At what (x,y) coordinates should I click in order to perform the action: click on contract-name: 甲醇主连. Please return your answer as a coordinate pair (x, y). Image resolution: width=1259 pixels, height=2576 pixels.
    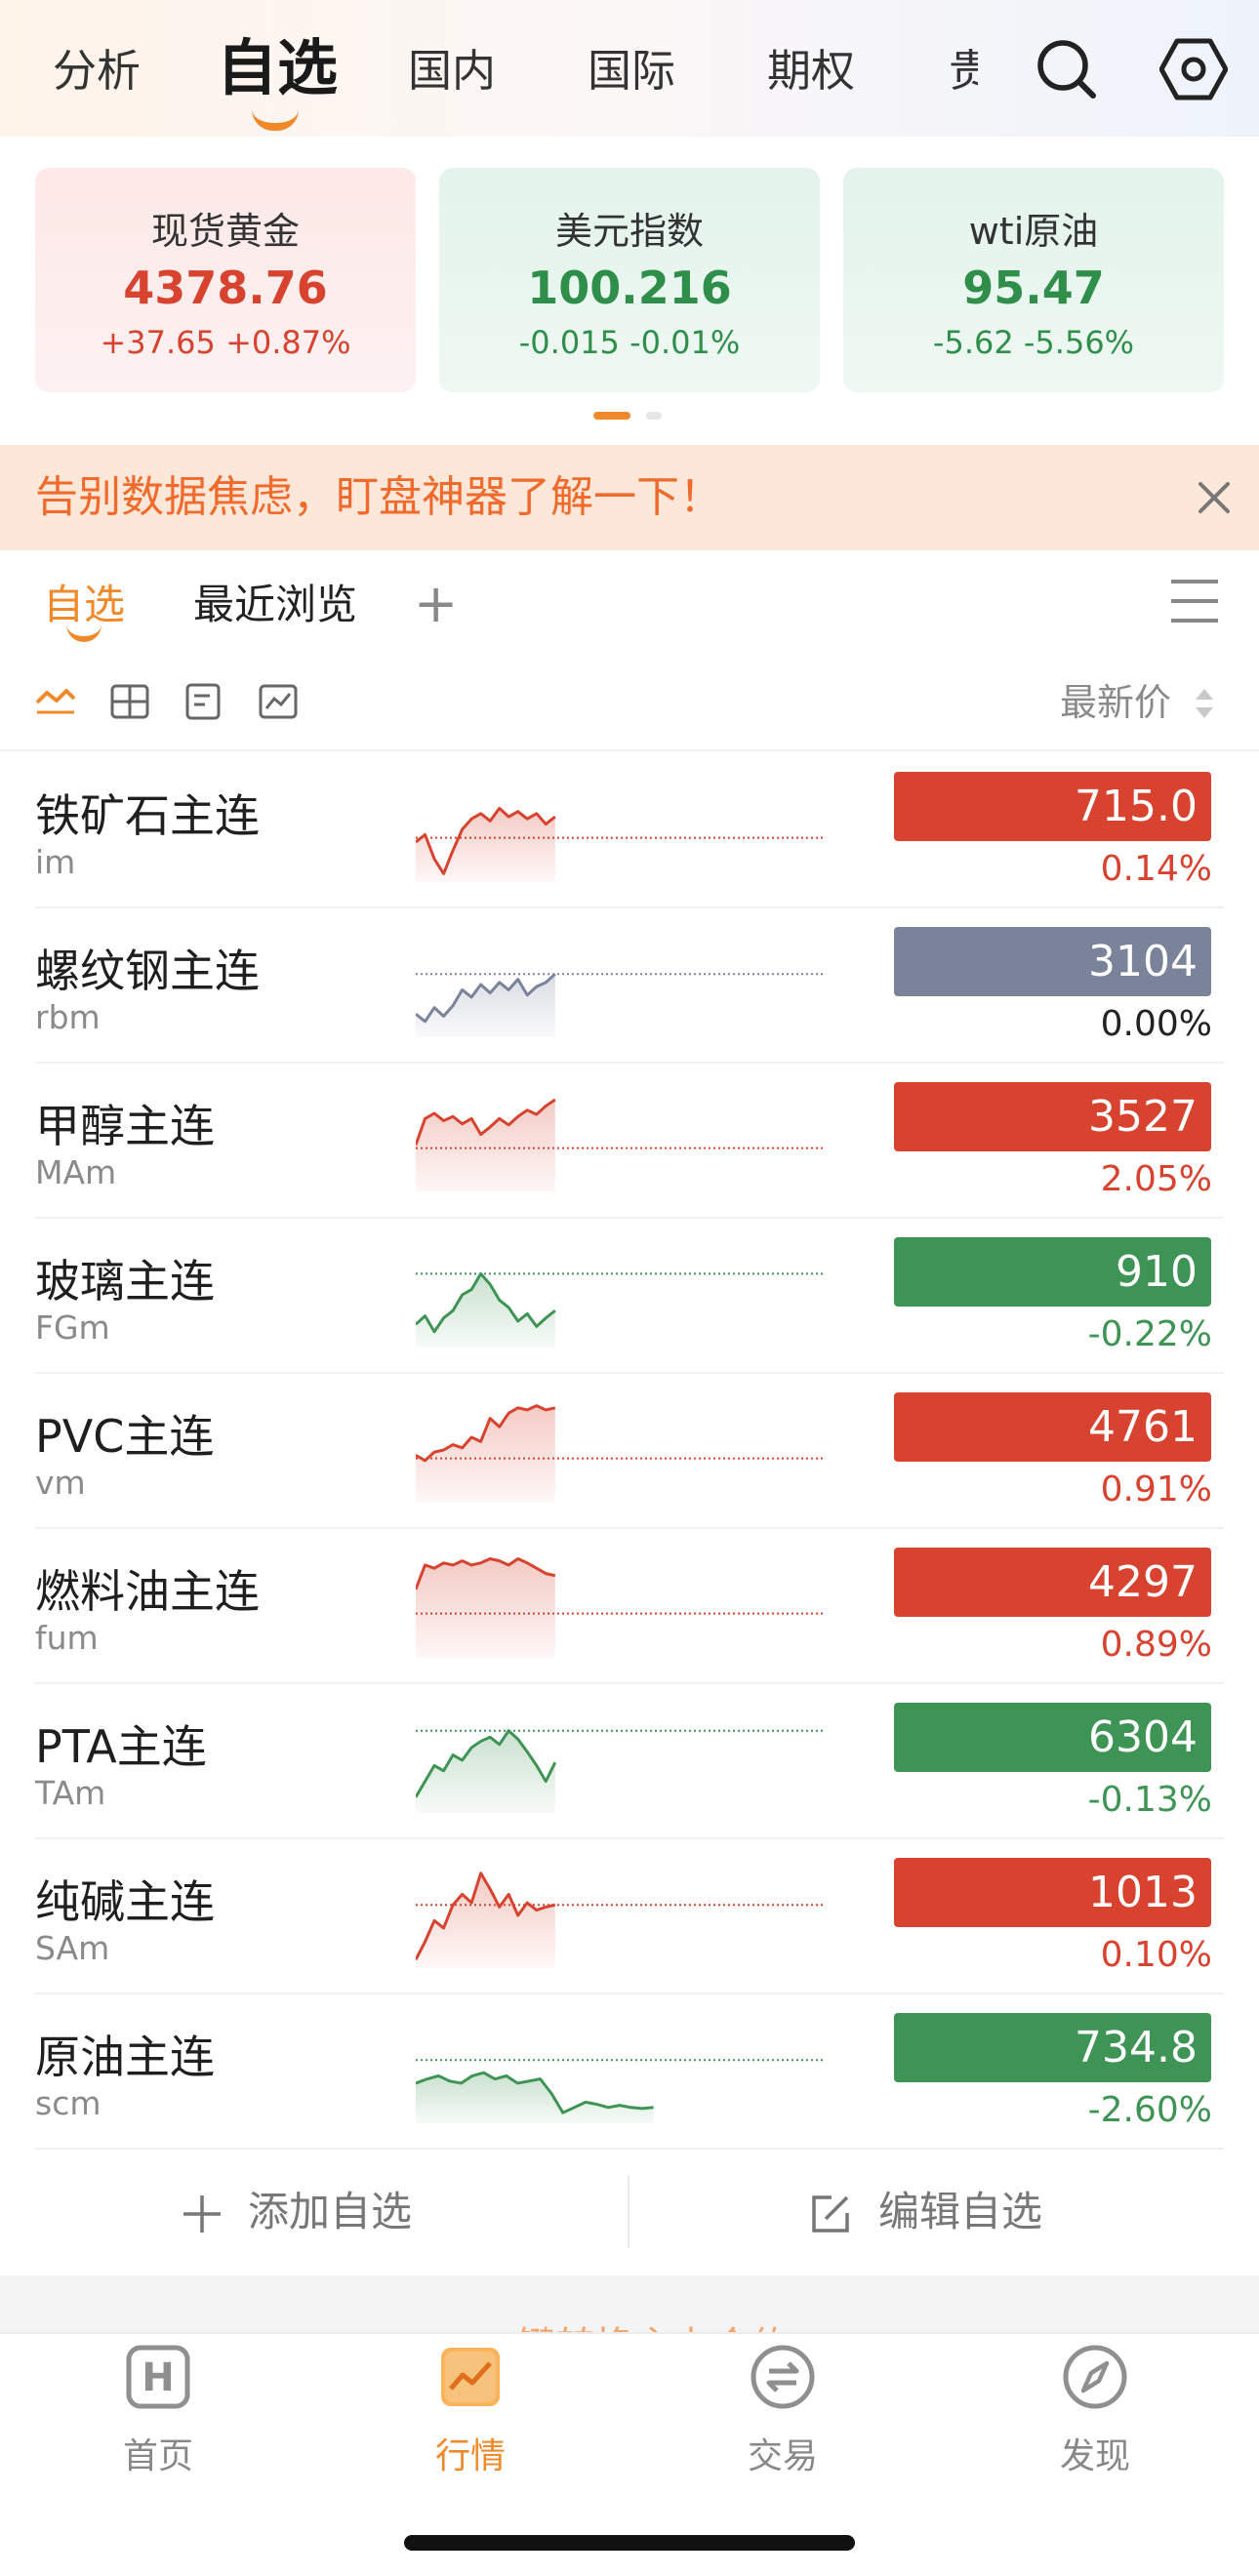
    Looking at the image, I should click on (125, 1126).